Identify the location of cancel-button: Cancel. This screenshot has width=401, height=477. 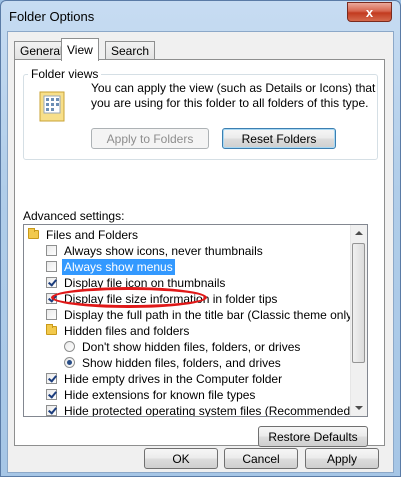
(261, 458).